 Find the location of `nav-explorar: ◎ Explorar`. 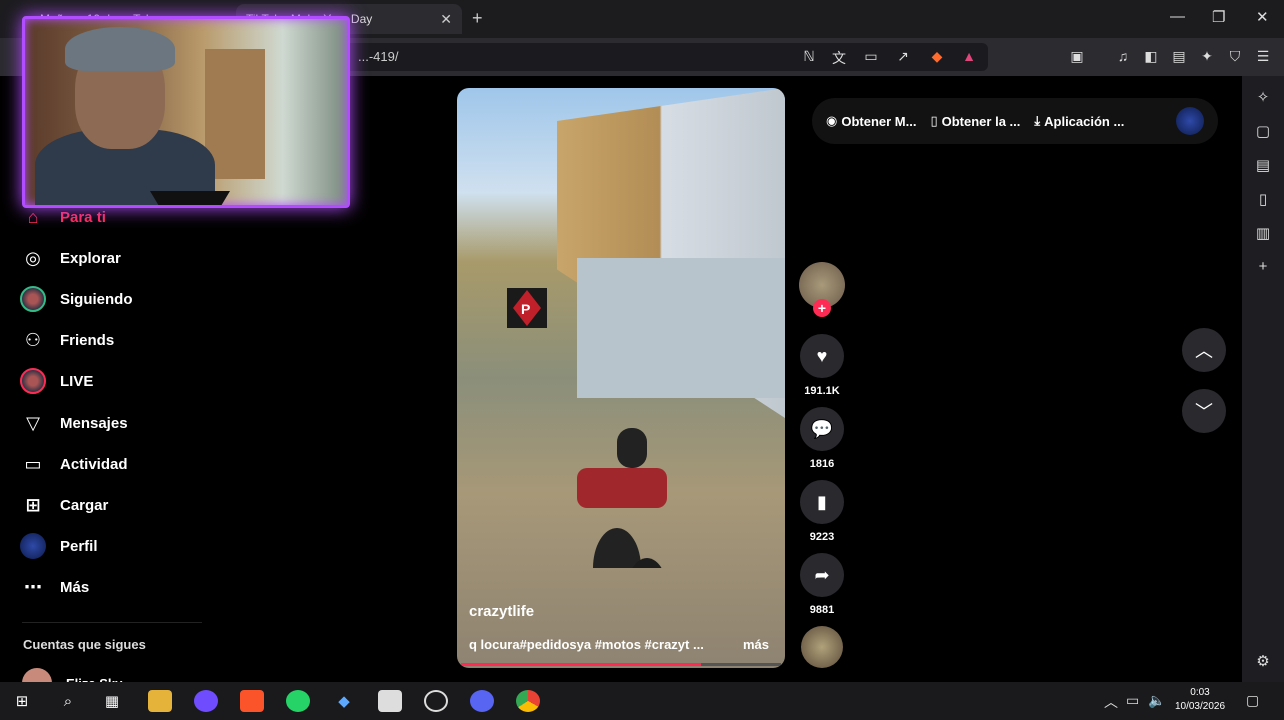

nav-explorar: ◎ Explorar is located at coordinates (70, 258).